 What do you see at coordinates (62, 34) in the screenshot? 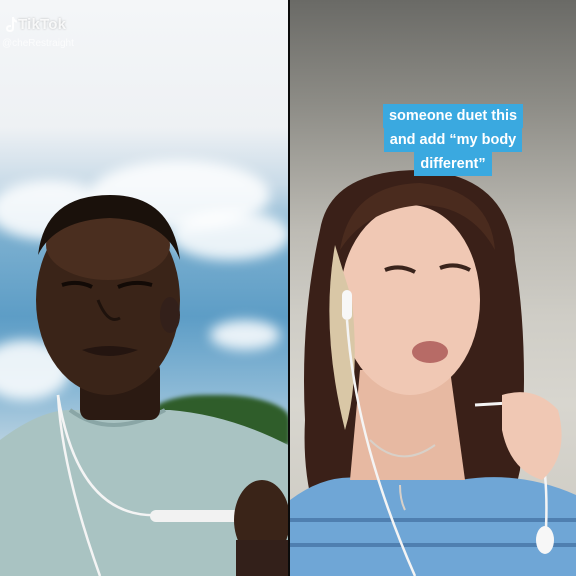
I see `tiktok-watermark: TikTok @cheRestraight` at bounding box center [62, 34].